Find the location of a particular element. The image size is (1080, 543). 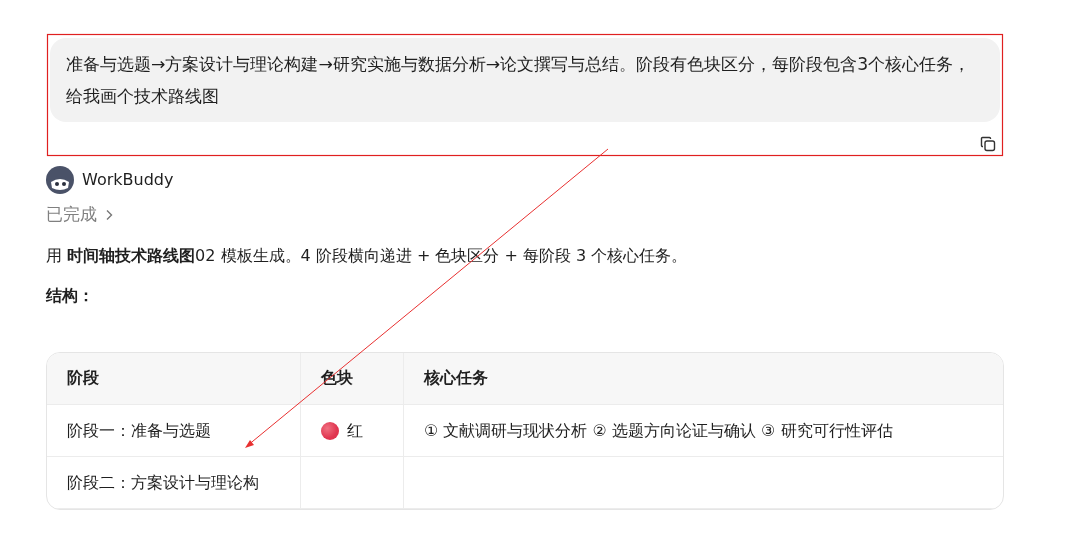

section-title: 结构： is located at coordinates (70, 295).